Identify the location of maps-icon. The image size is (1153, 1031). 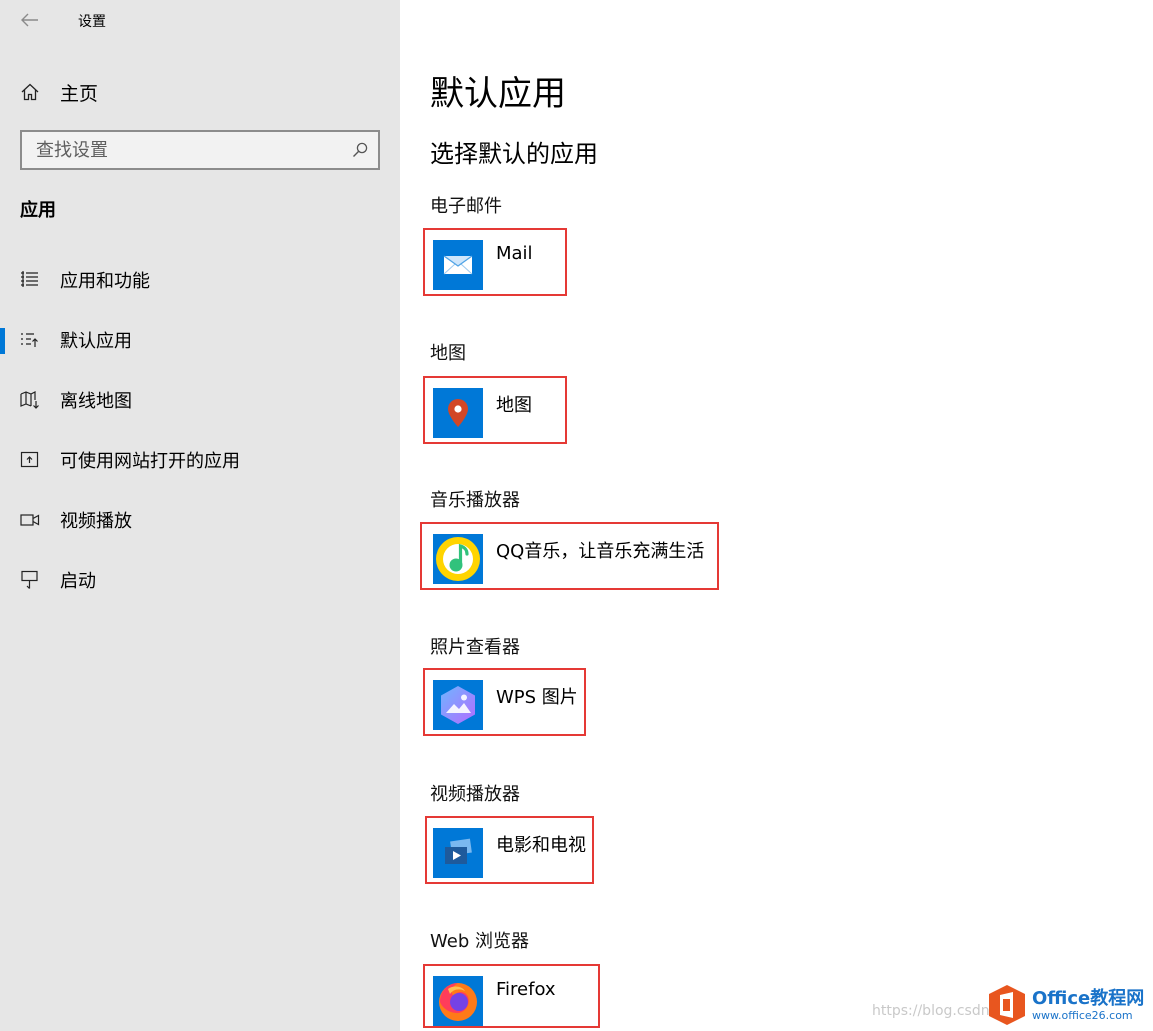
(458, 413).